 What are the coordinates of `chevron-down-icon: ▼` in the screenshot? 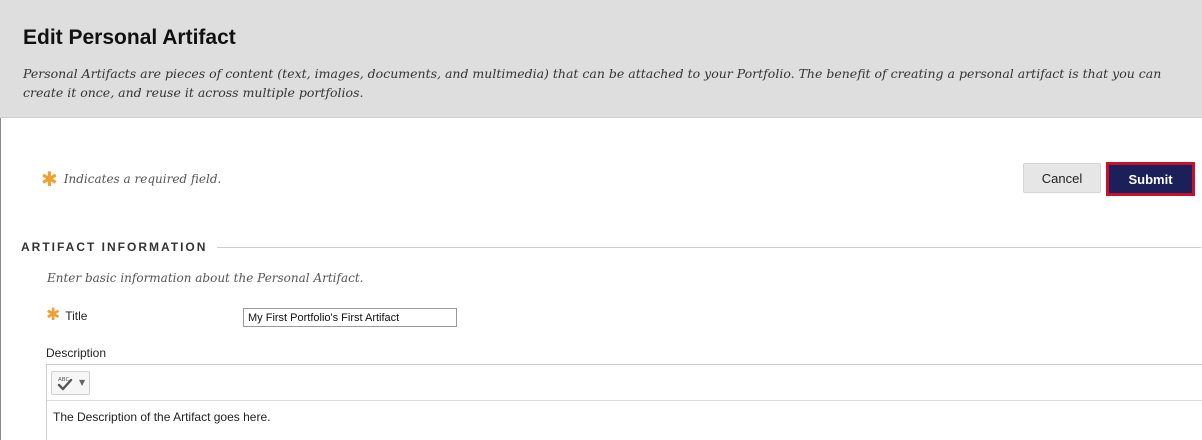 It's located at (82, 382).